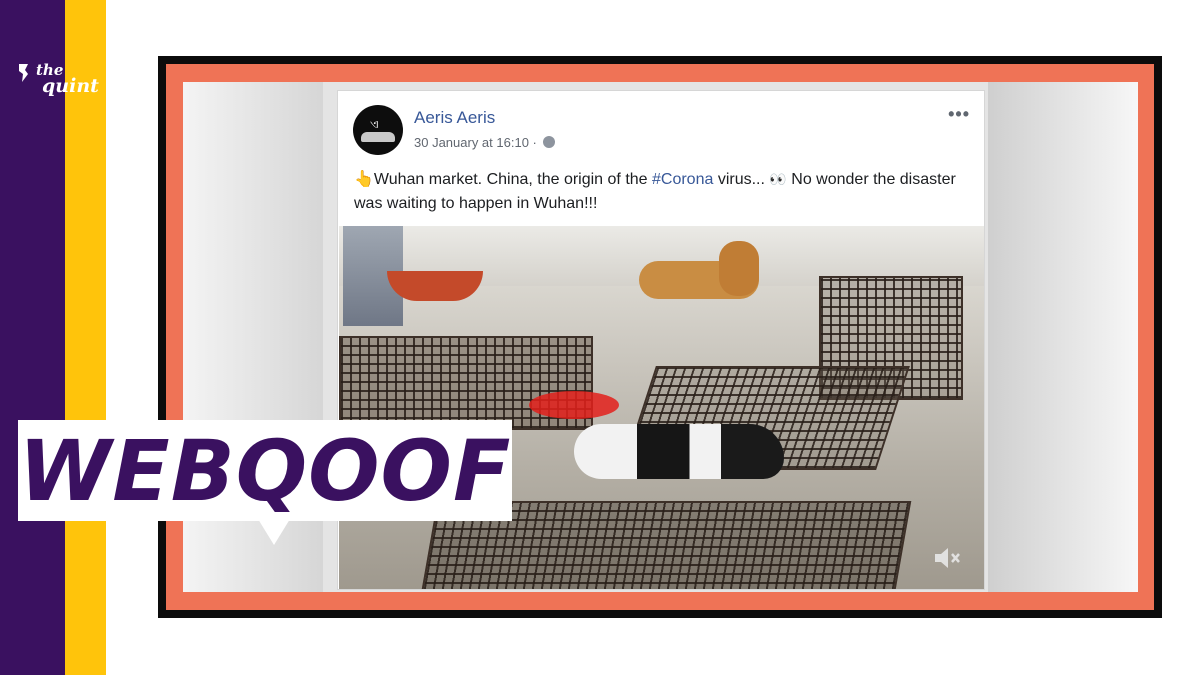 Image resolution: width=1200 pixels, height=675 pixels. Describe the element at coordinates (778, 179) in the screenshot. I see `eyes-emoji: 👀` at that location.